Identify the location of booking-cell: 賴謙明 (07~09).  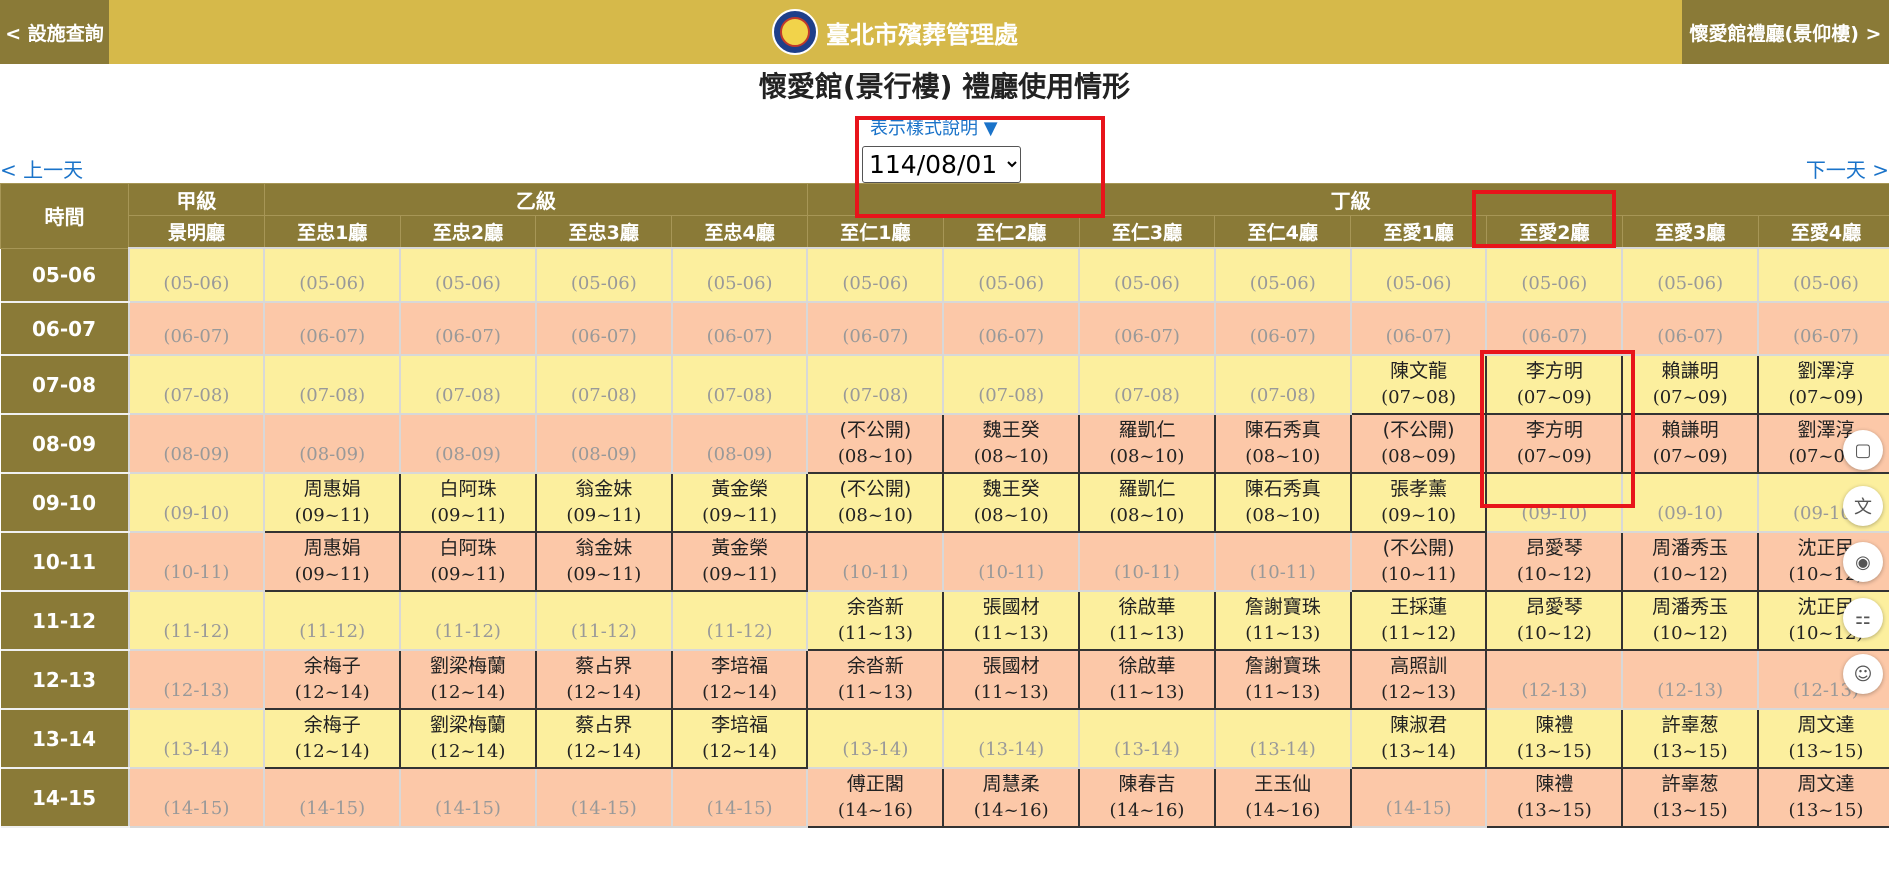
(1690, 443).